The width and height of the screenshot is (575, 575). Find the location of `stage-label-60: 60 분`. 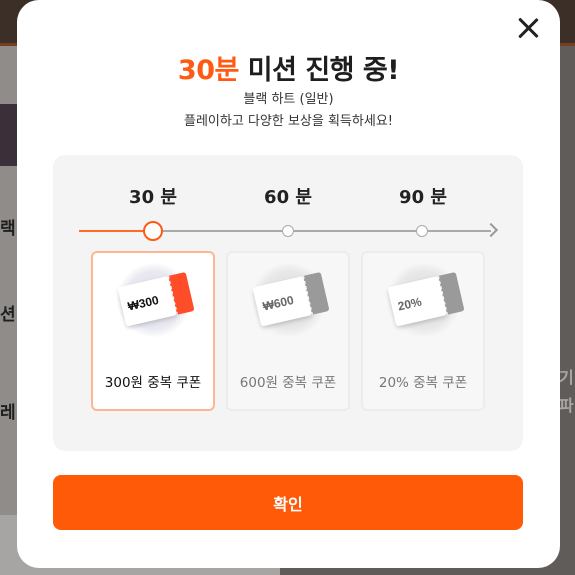

stage-label-60: 60 분 is located at coordinates (288, 197).